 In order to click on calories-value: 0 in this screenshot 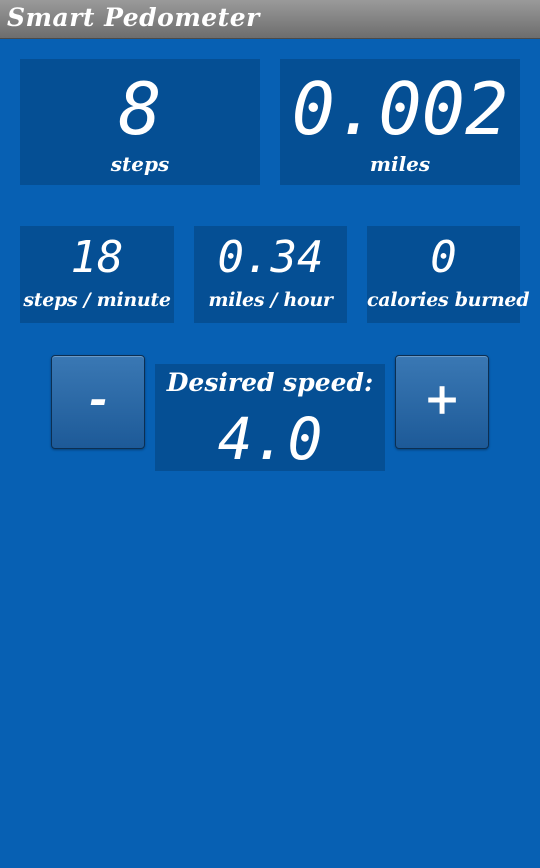, I will do `click(443, 257)`.